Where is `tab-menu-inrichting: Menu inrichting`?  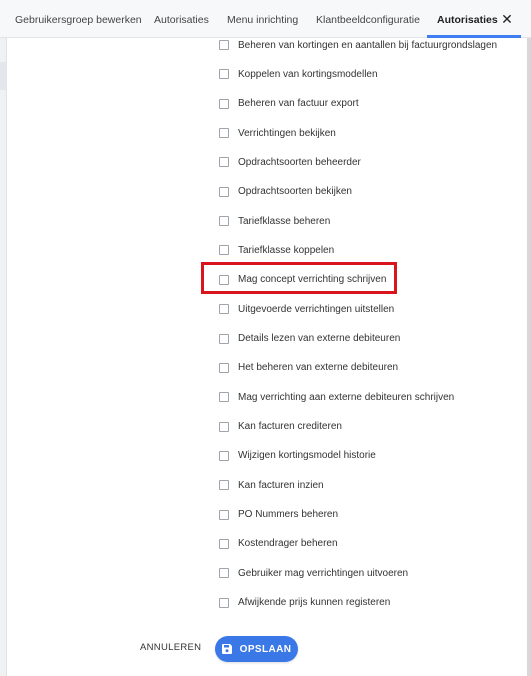 tab-menu-inrichting: Menu inrichting is located at coordinates (262, 19).